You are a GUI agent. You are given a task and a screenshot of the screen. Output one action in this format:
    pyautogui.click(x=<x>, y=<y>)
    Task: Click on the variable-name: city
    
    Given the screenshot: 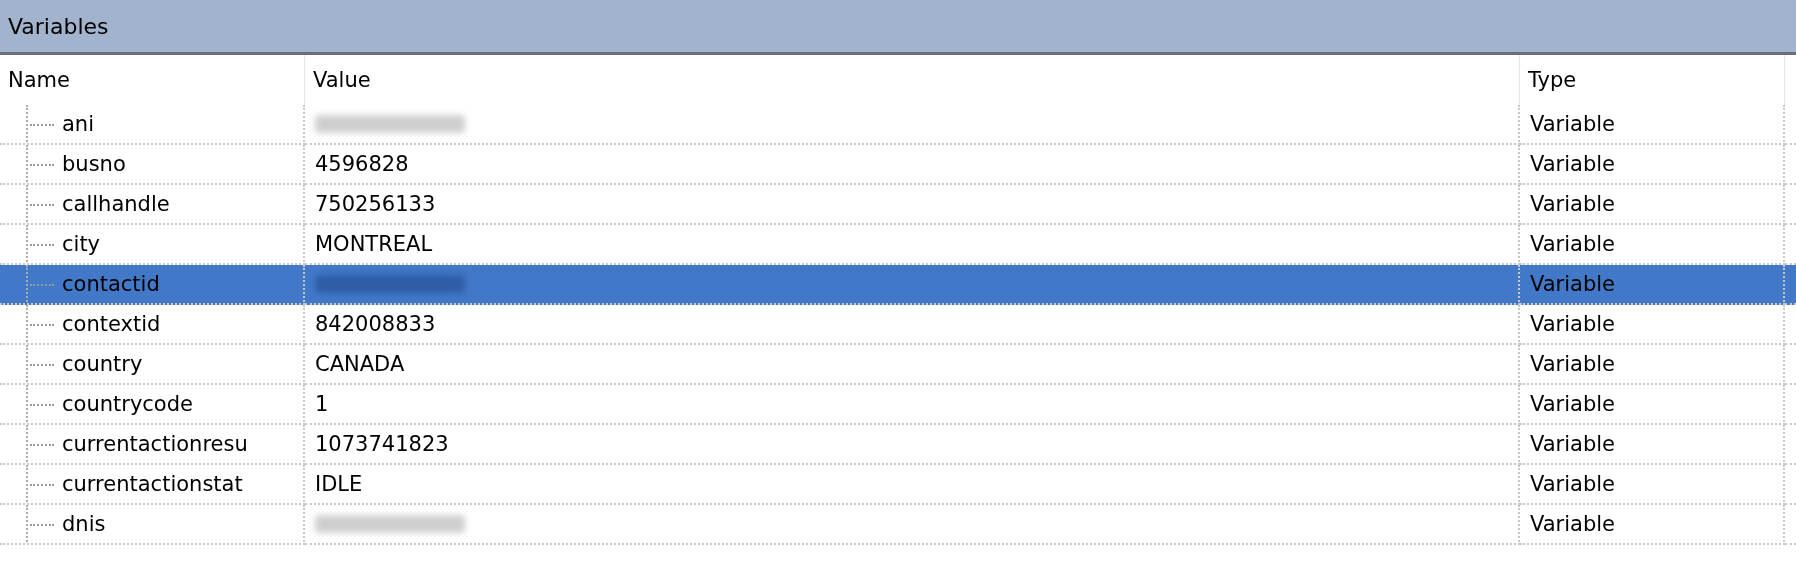 What is the action you would take?
    pyautogui.click(x=81, y=244)
    